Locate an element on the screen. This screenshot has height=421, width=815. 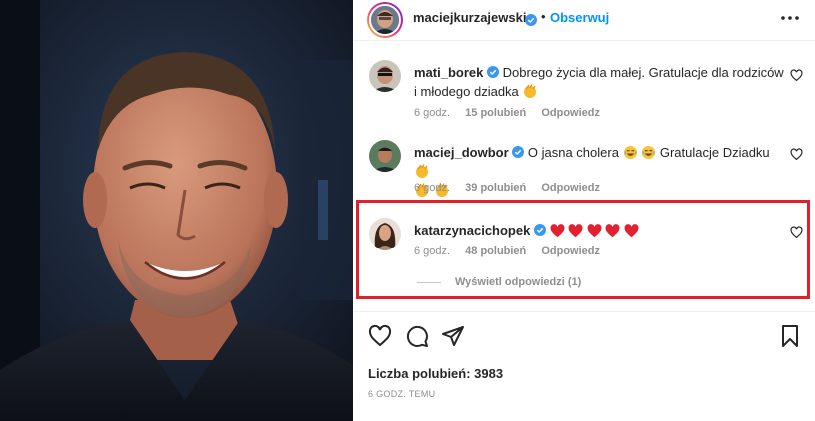
comment-meta: 6 godz. 15 polubień Odpowiedz is located at coordinates (513, 113).